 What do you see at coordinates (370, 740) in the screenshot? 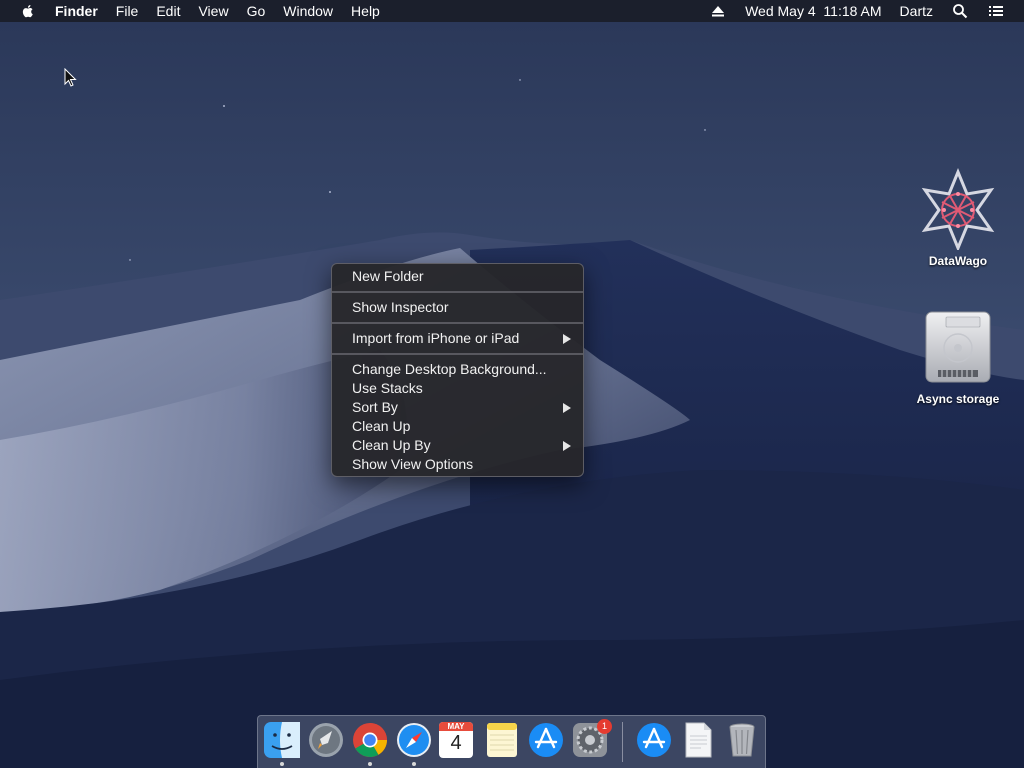
I see `chrome-icon` at bounding box center [370, 740].